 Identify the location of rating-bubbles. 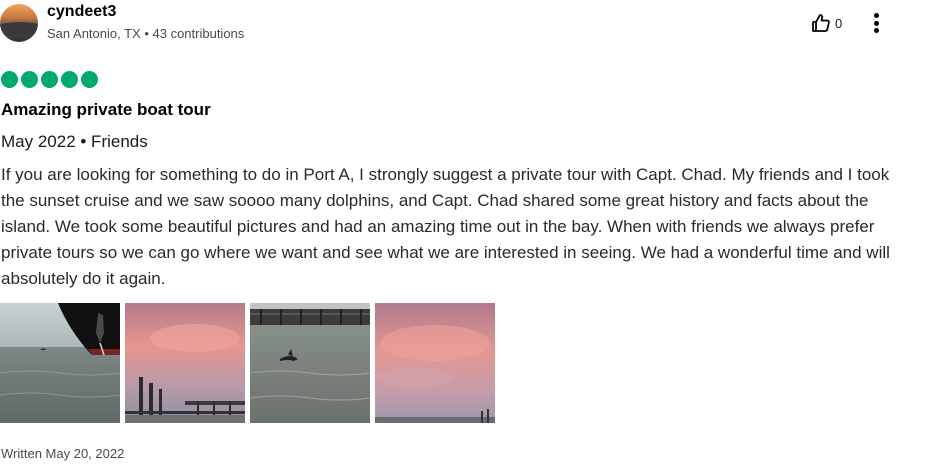
(49, 79).